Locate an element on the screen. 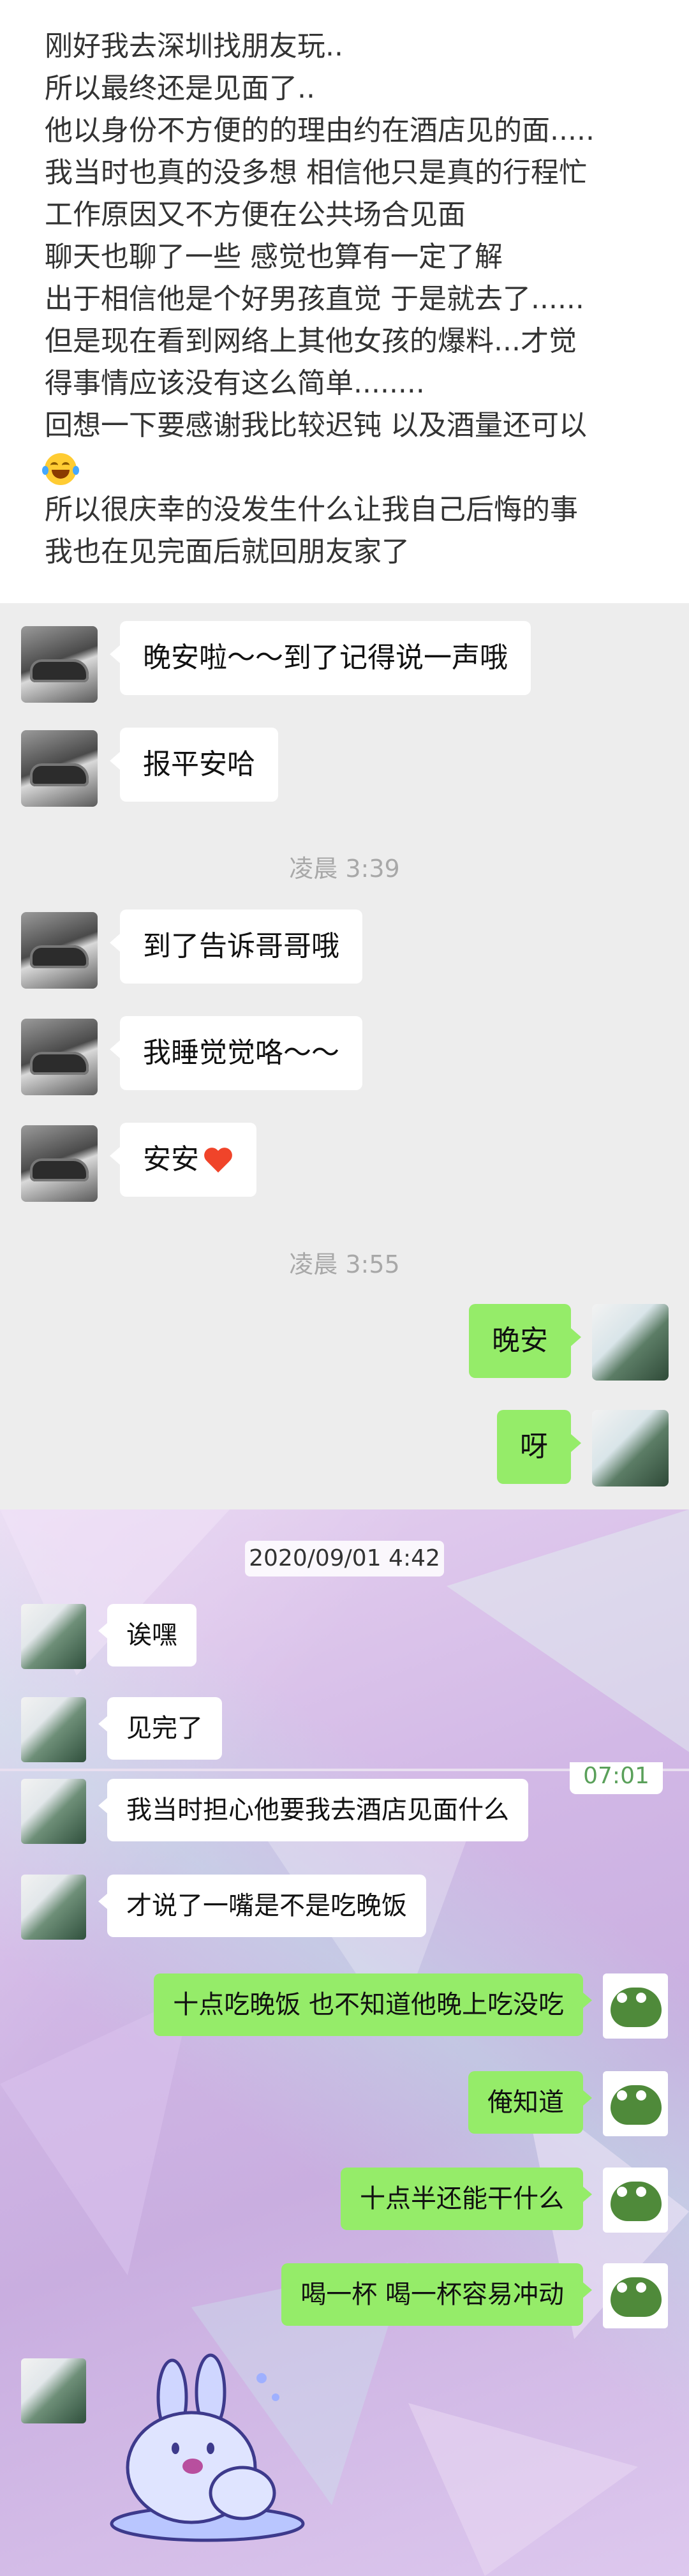 Image resolution: width=689 pixels, height=2576 pixels. post-line: 但是现在看到网络上其他女孩的爆料...才觉 is located at coordinates (311, 341).